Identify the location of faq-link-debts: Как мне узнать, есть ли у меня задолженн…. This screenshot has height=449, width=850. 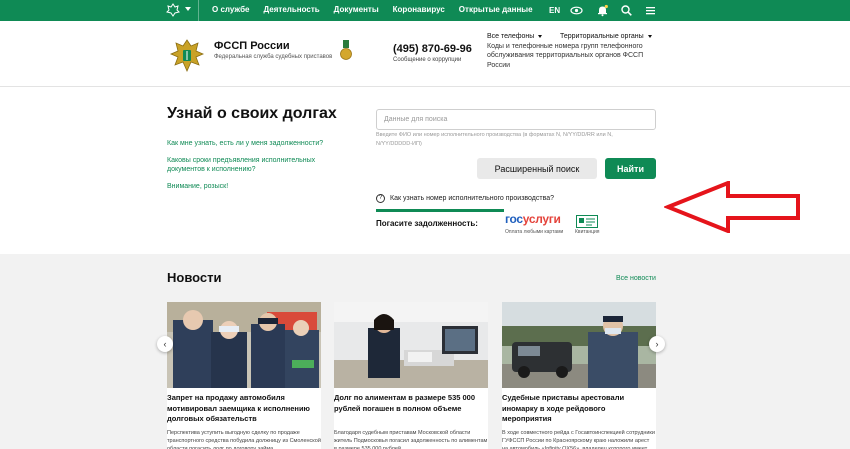
(252, 143).